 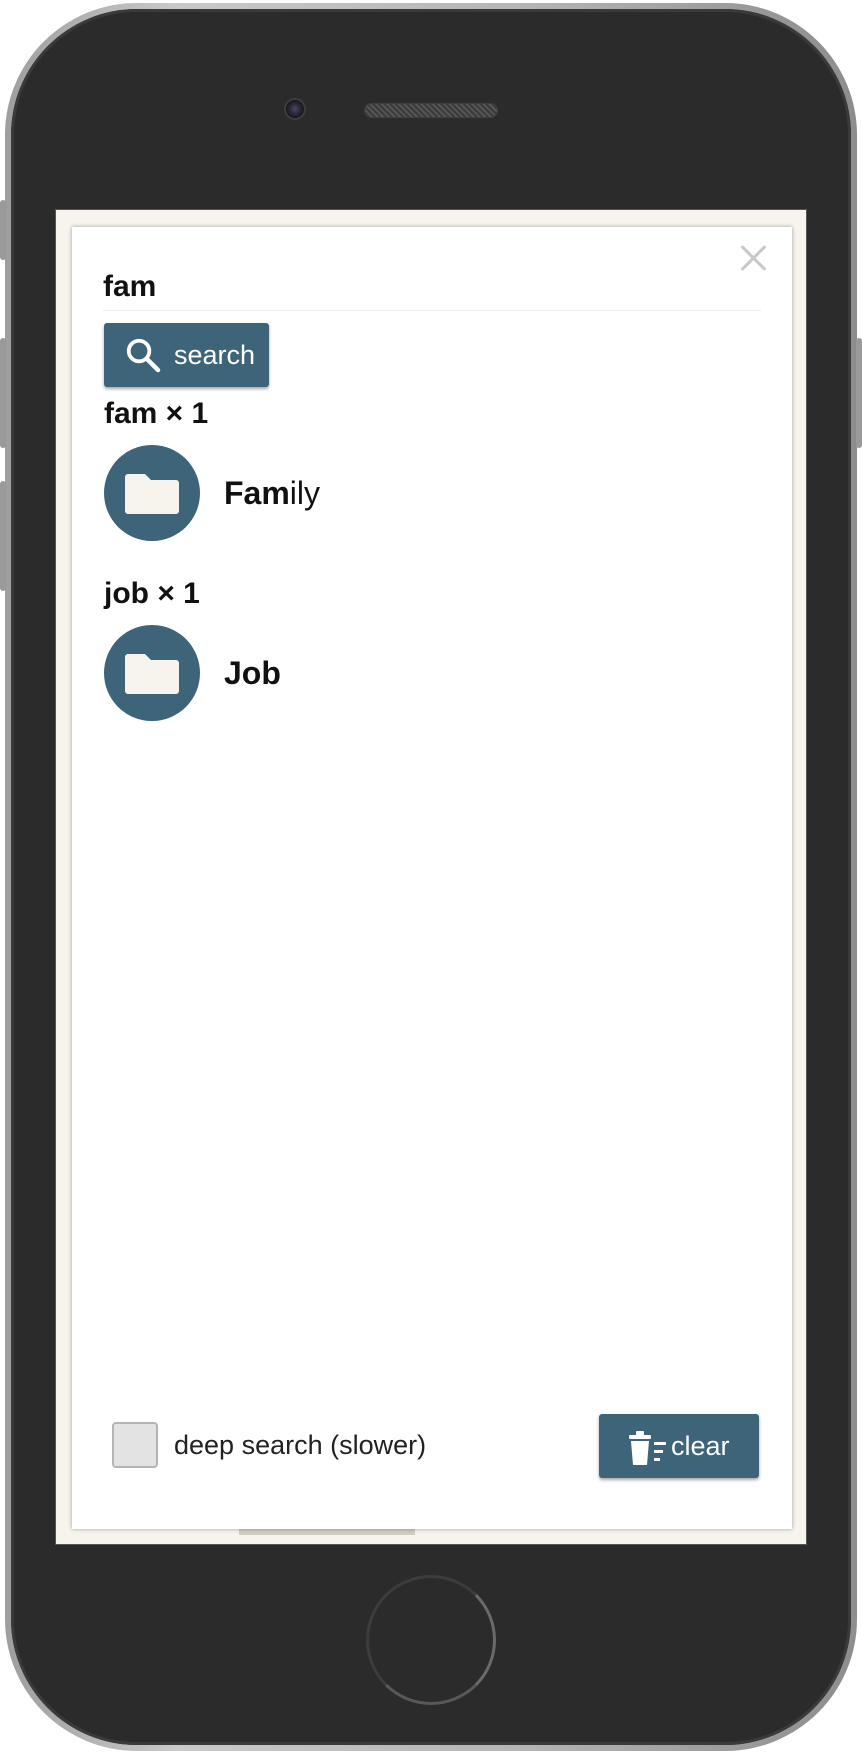 I want to click on mute-switch, so click(x=3, y=230).